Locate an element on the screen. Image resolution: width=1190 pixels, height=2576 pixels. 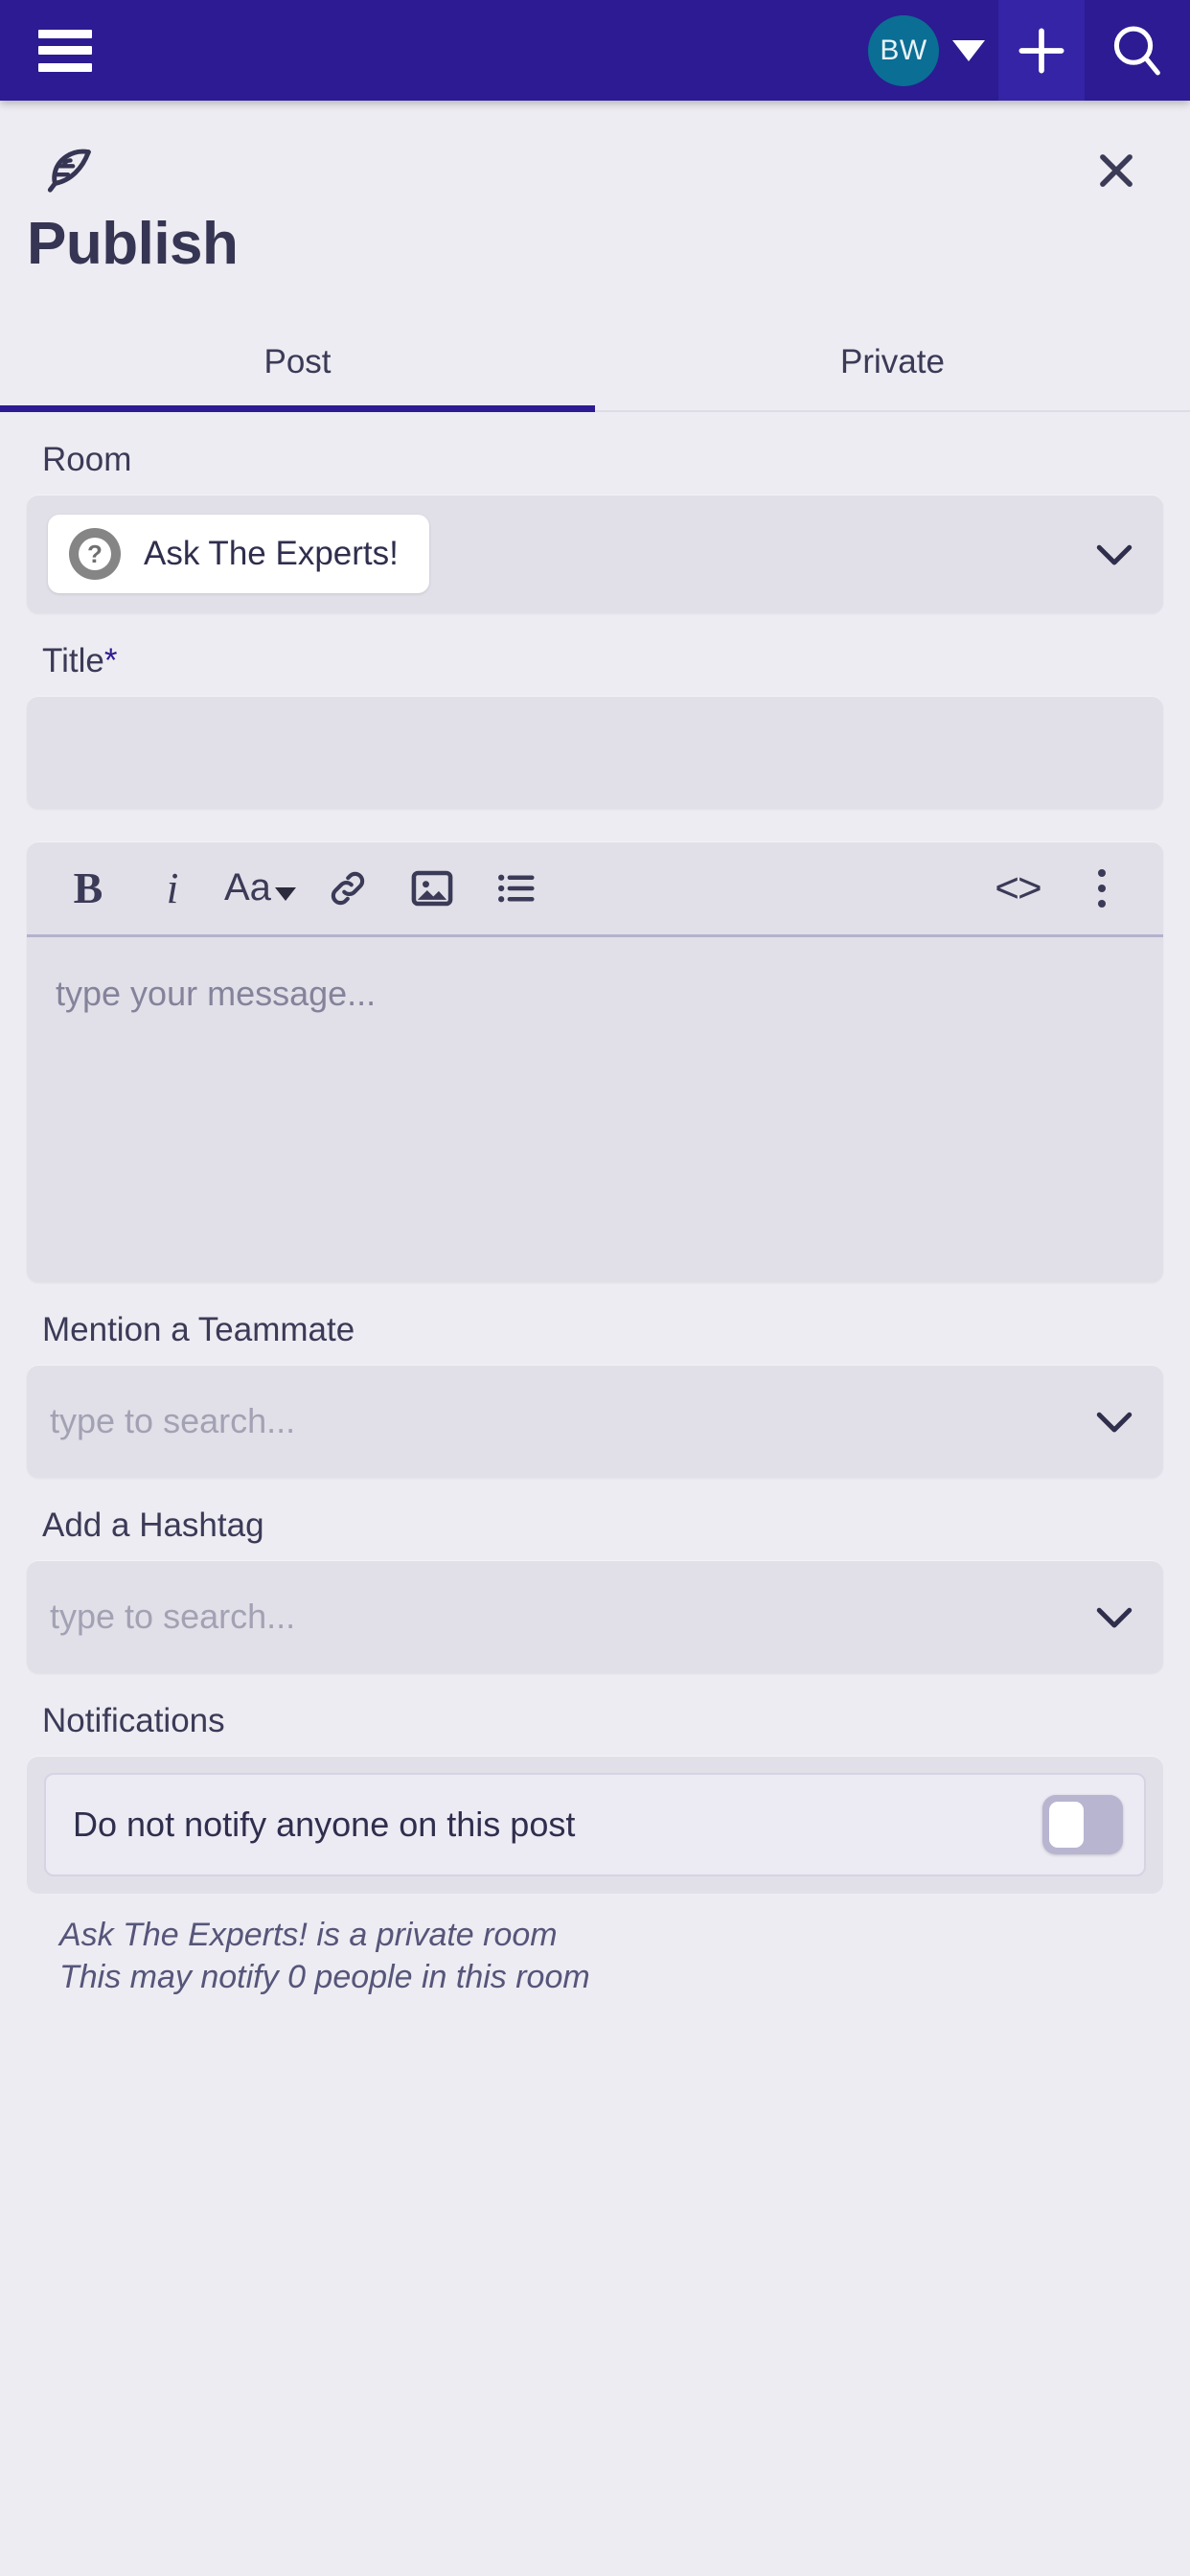
italic-button: i is located at coordinates (172, 888).